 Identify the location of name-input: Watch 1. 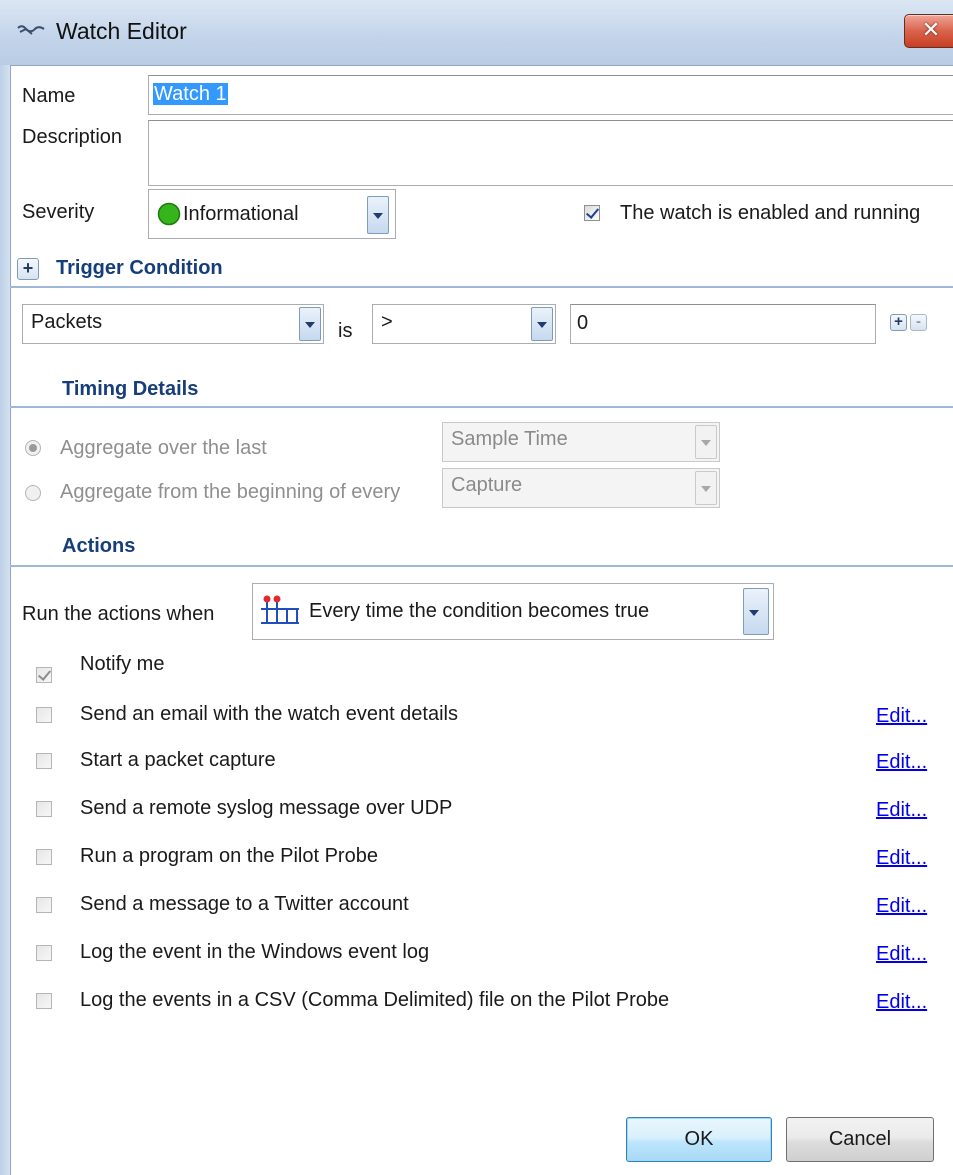
(550, 95).